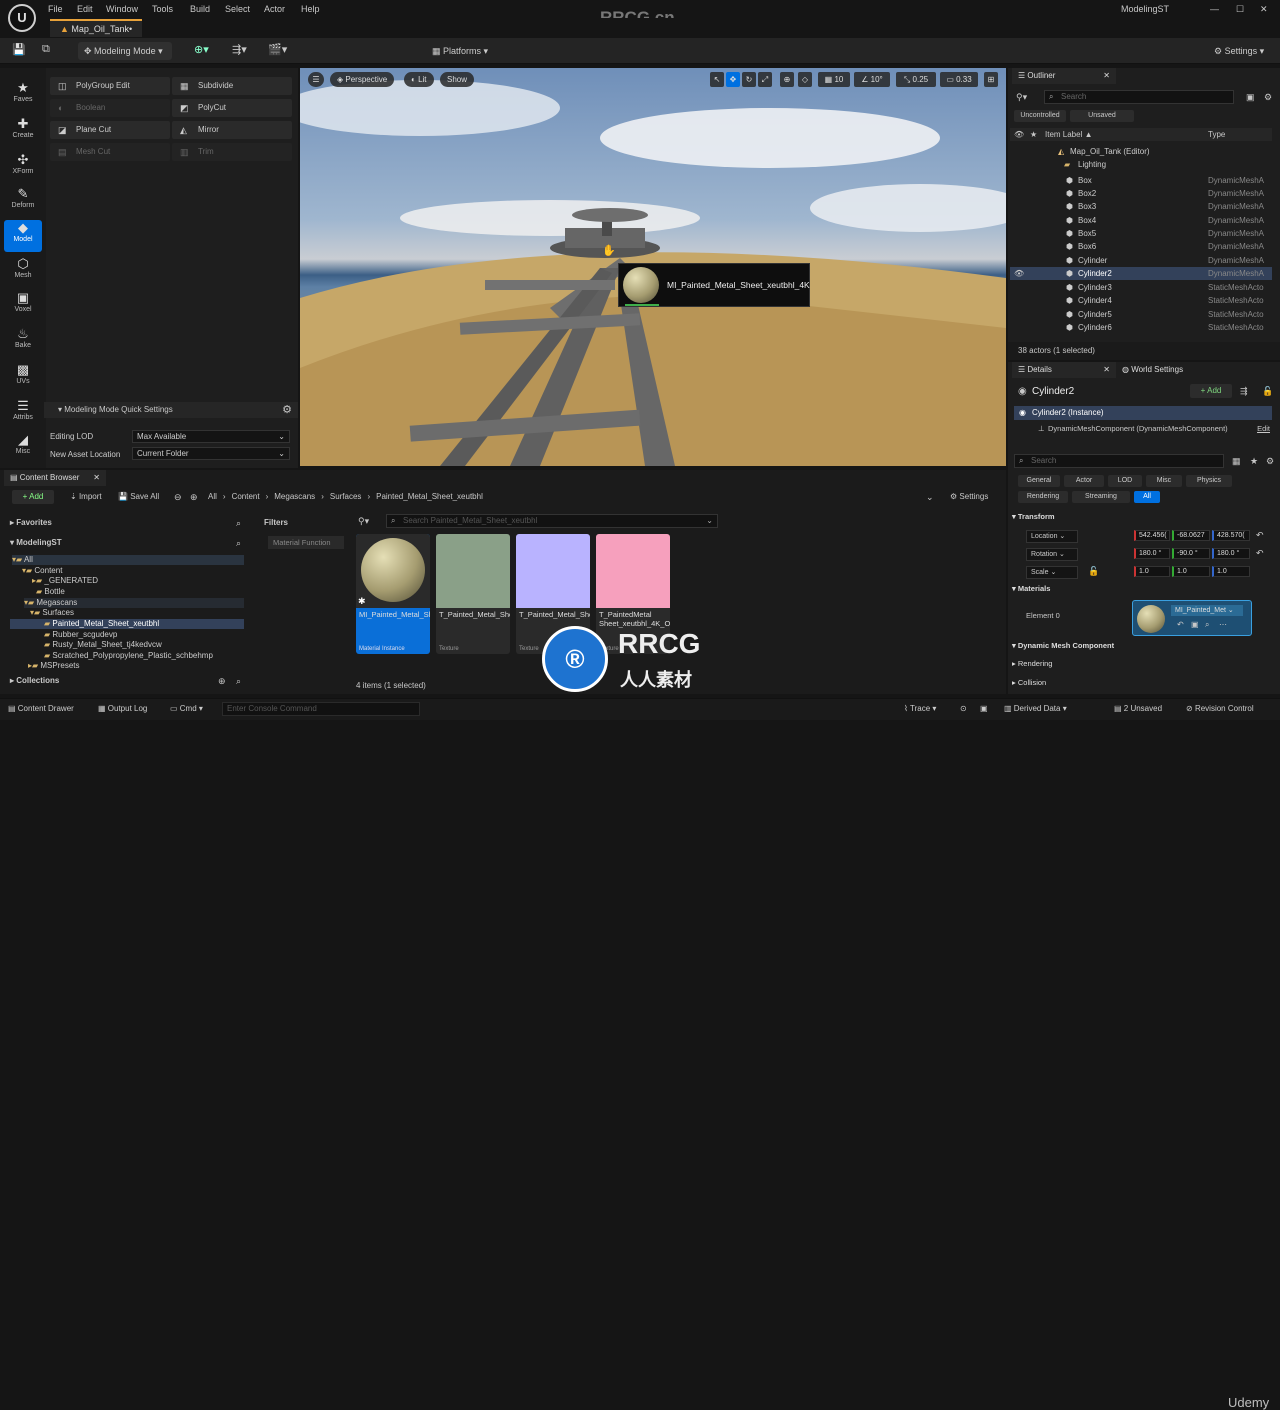  What do you see at coordinates (552, 521) in the screenshot?
I see `cb-search-input: ⌕ Search Painted_Metal_Sheet_xeutbhl ⌄` at bounding box center [552, 521].